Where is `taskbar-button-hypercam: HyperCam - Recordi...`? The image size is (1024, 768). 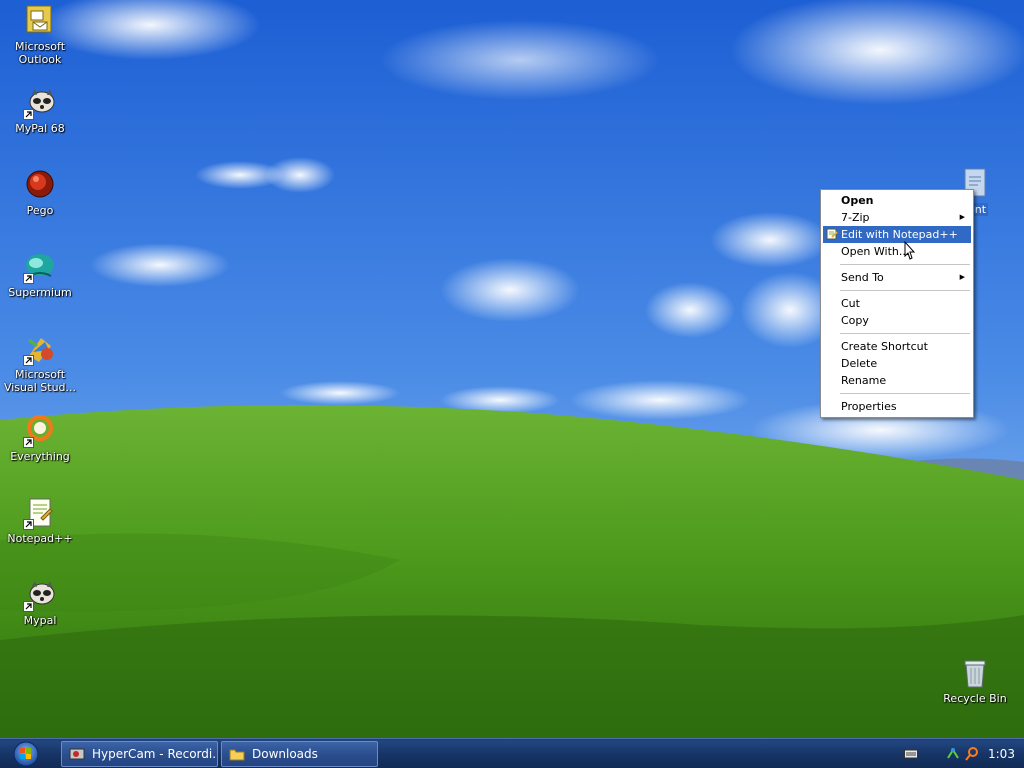 taskbar-button-hypercam: HyperCam - Recordi... is located at coordinates (139, 754).